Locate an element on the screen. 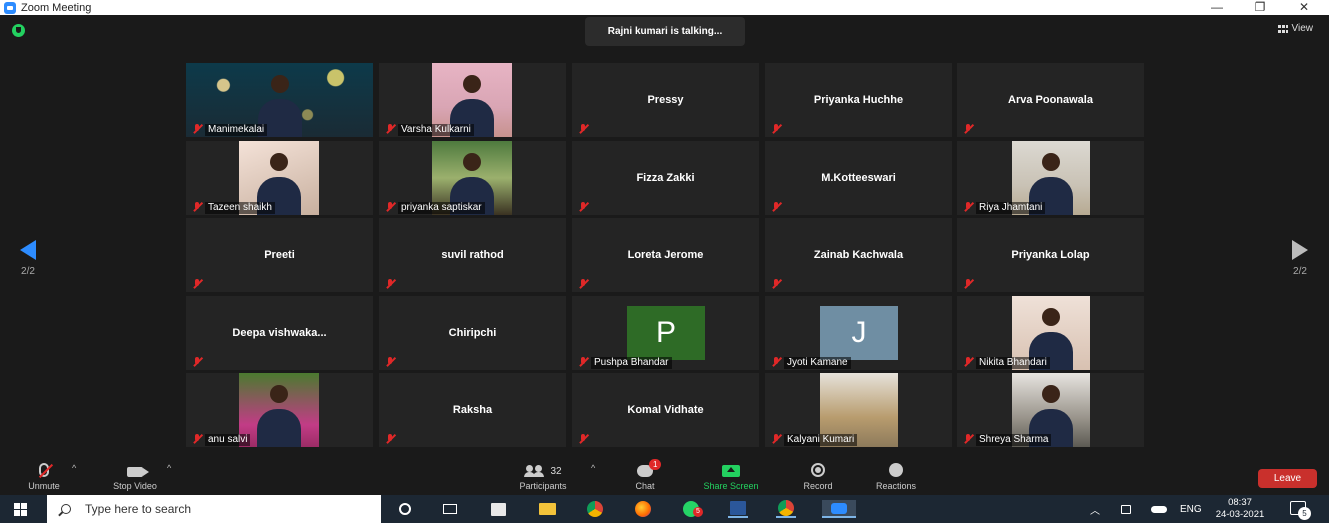 Image resolution: width=1329 pixels, height=523 pixels. taskbar-search-box: Type here to search is located at coordinates (214, 509).